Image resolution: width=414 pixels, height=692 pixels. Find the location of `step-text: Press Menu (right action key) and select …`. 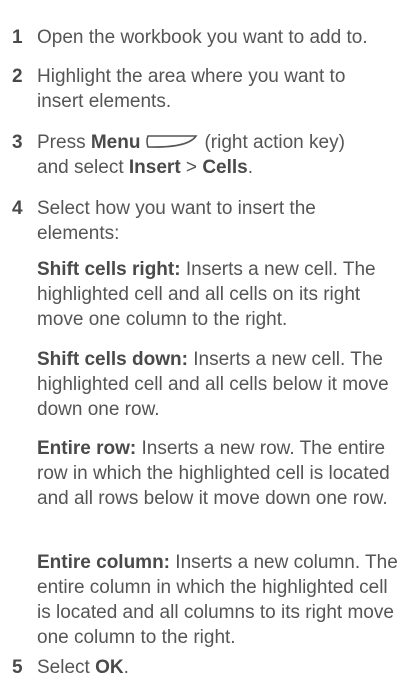

step-text: Press Menu (right action key) and select … is located at coordinates (222, 155).